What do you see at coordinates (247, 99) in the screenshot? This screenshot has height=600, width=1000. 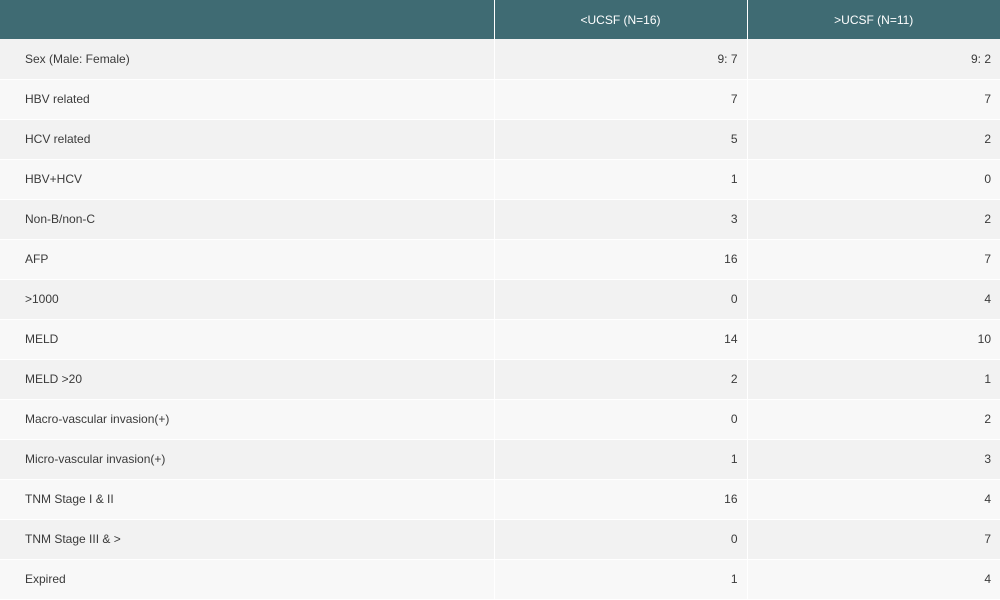 I see `row-label: HBV related` at bounding box center [247, 99].